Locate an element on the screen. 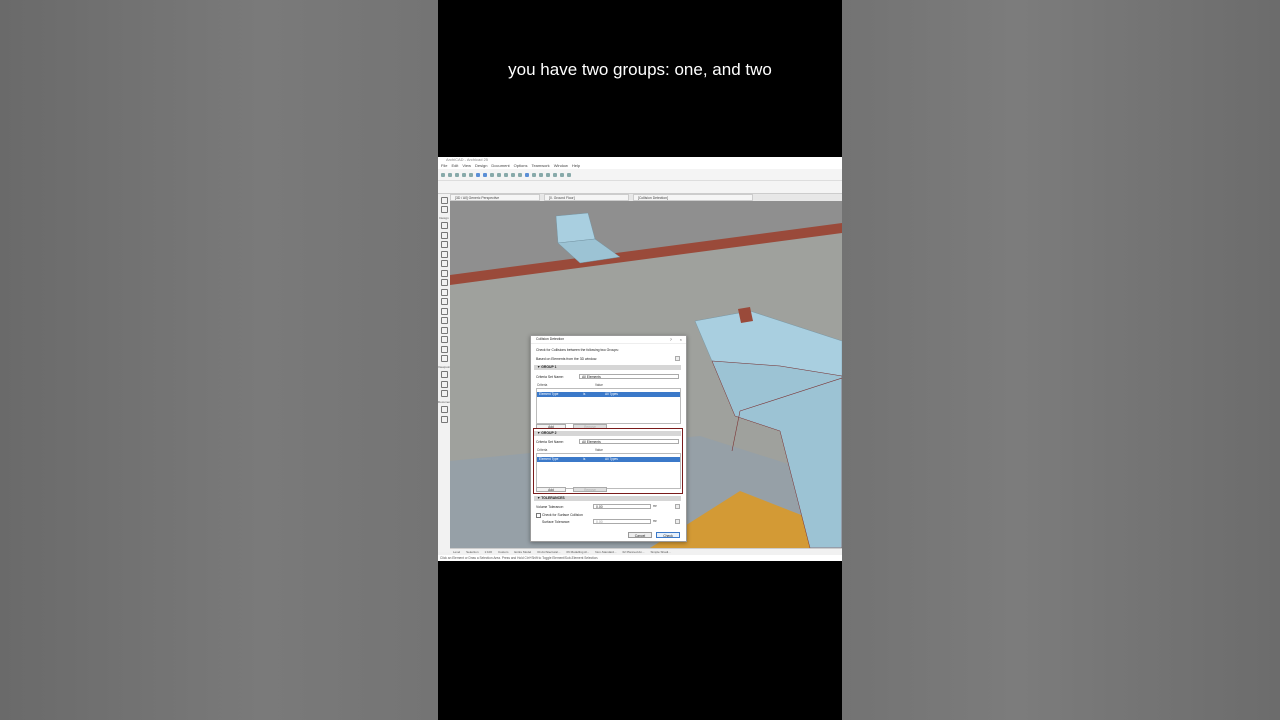  roof-tool-icon is located at coordinates (444, 292).